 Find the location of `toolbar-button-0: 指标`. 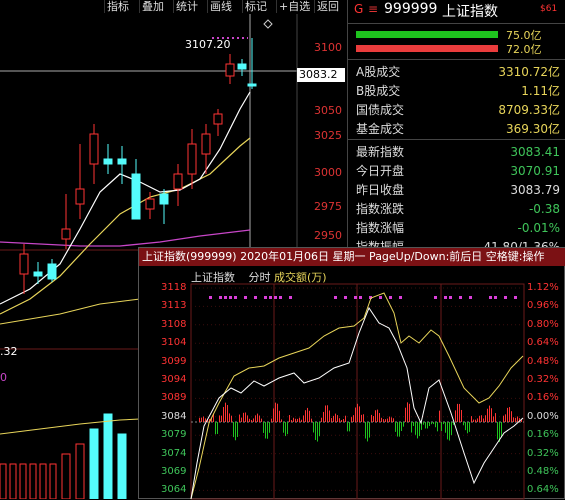

toolbar-button-0: 指标 is located at coordinates (117, 6).